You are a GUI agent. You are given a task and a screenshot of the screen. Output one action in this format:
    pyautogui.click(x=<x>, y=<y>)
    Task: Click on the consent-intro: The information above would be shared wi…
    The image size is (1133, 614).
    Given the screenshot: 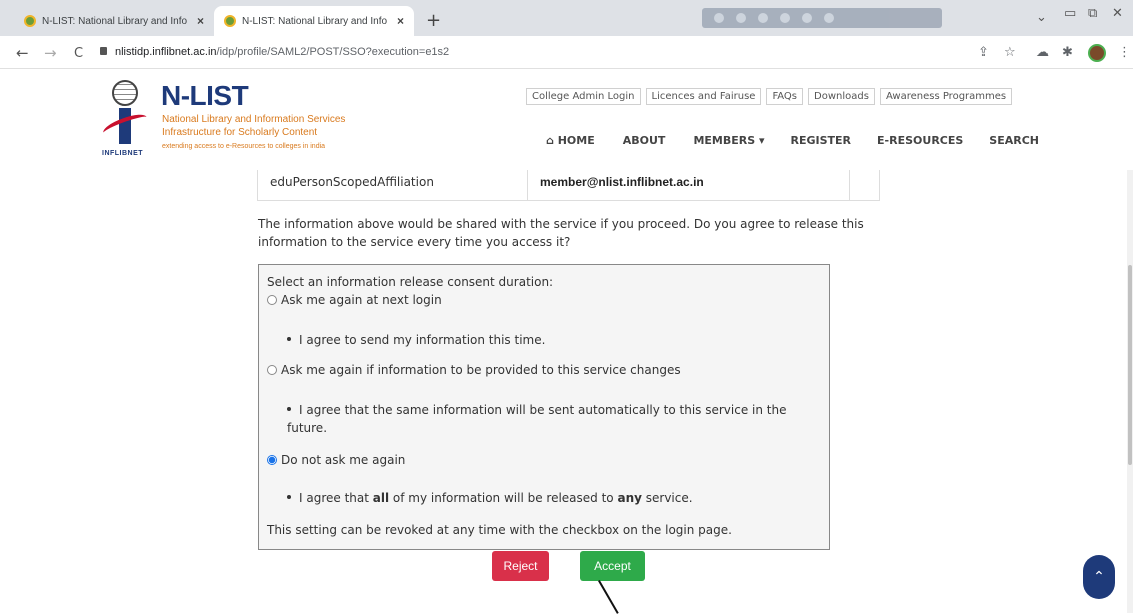 What is the action you would take?
    pyautogui.click(x=561, y=233)
    